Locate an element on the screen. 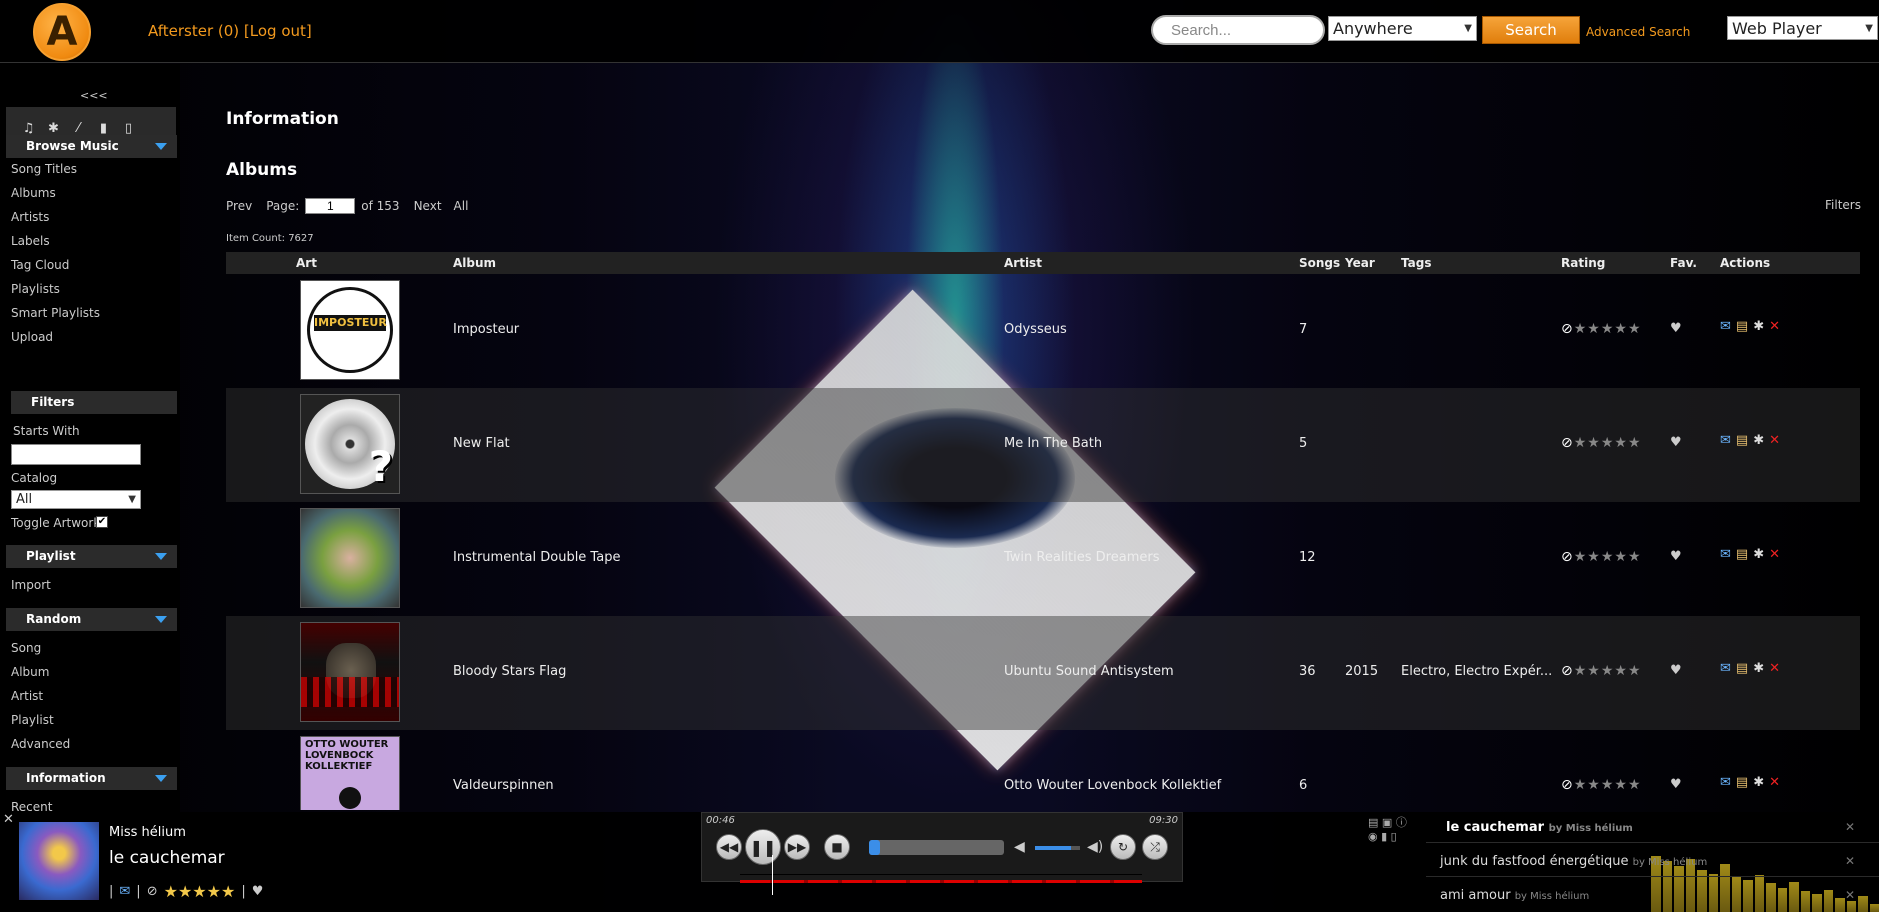 This screenshot has width=1879, height=912. next-track-button: ▶▶ is located at coordinates (797, 847).